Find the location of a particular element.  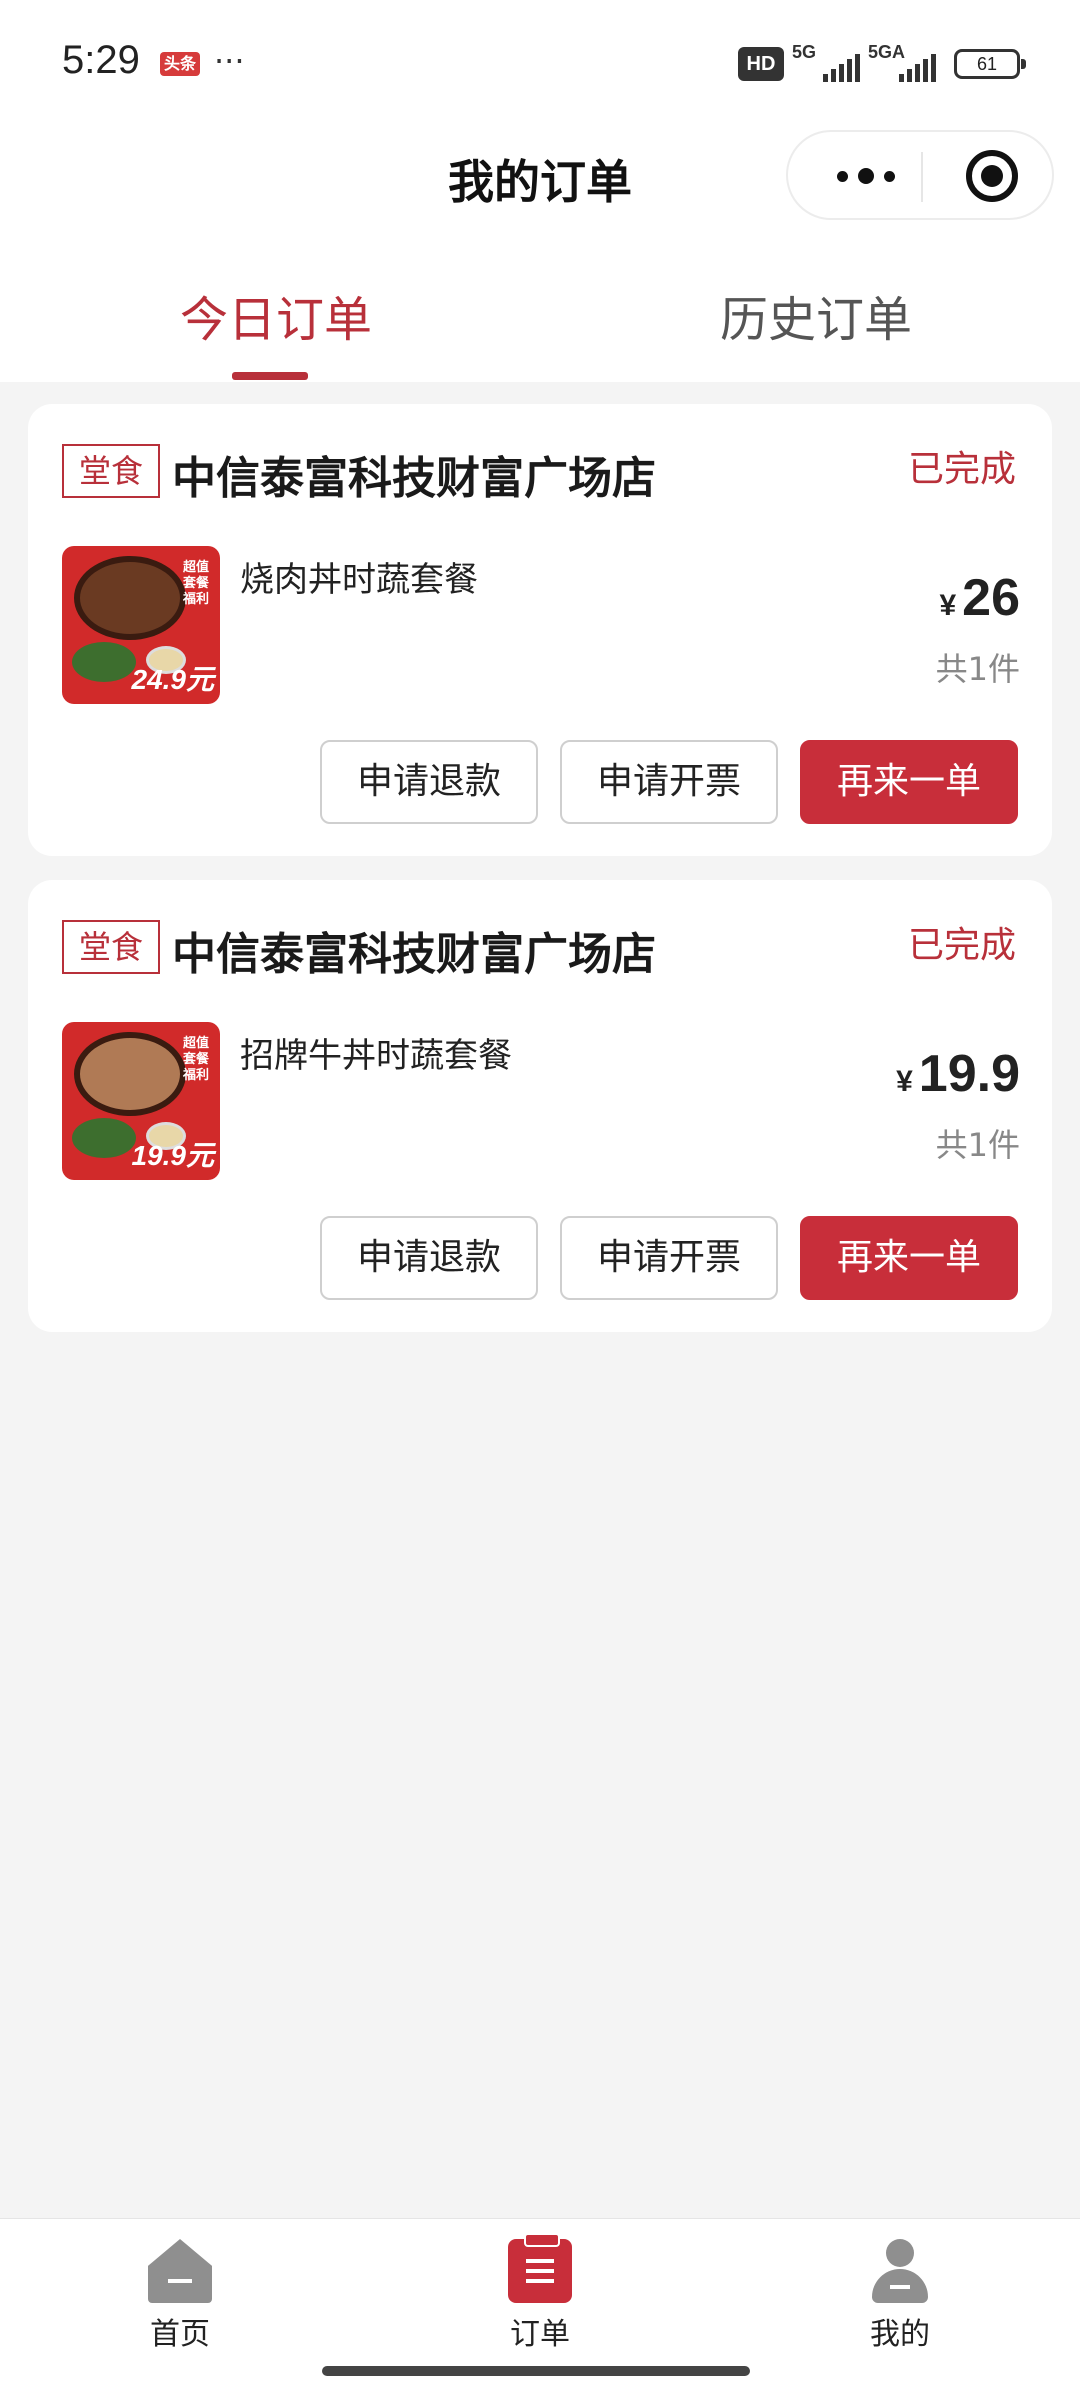

signal-5g-label: 5G is located at coordinates (804, 52).